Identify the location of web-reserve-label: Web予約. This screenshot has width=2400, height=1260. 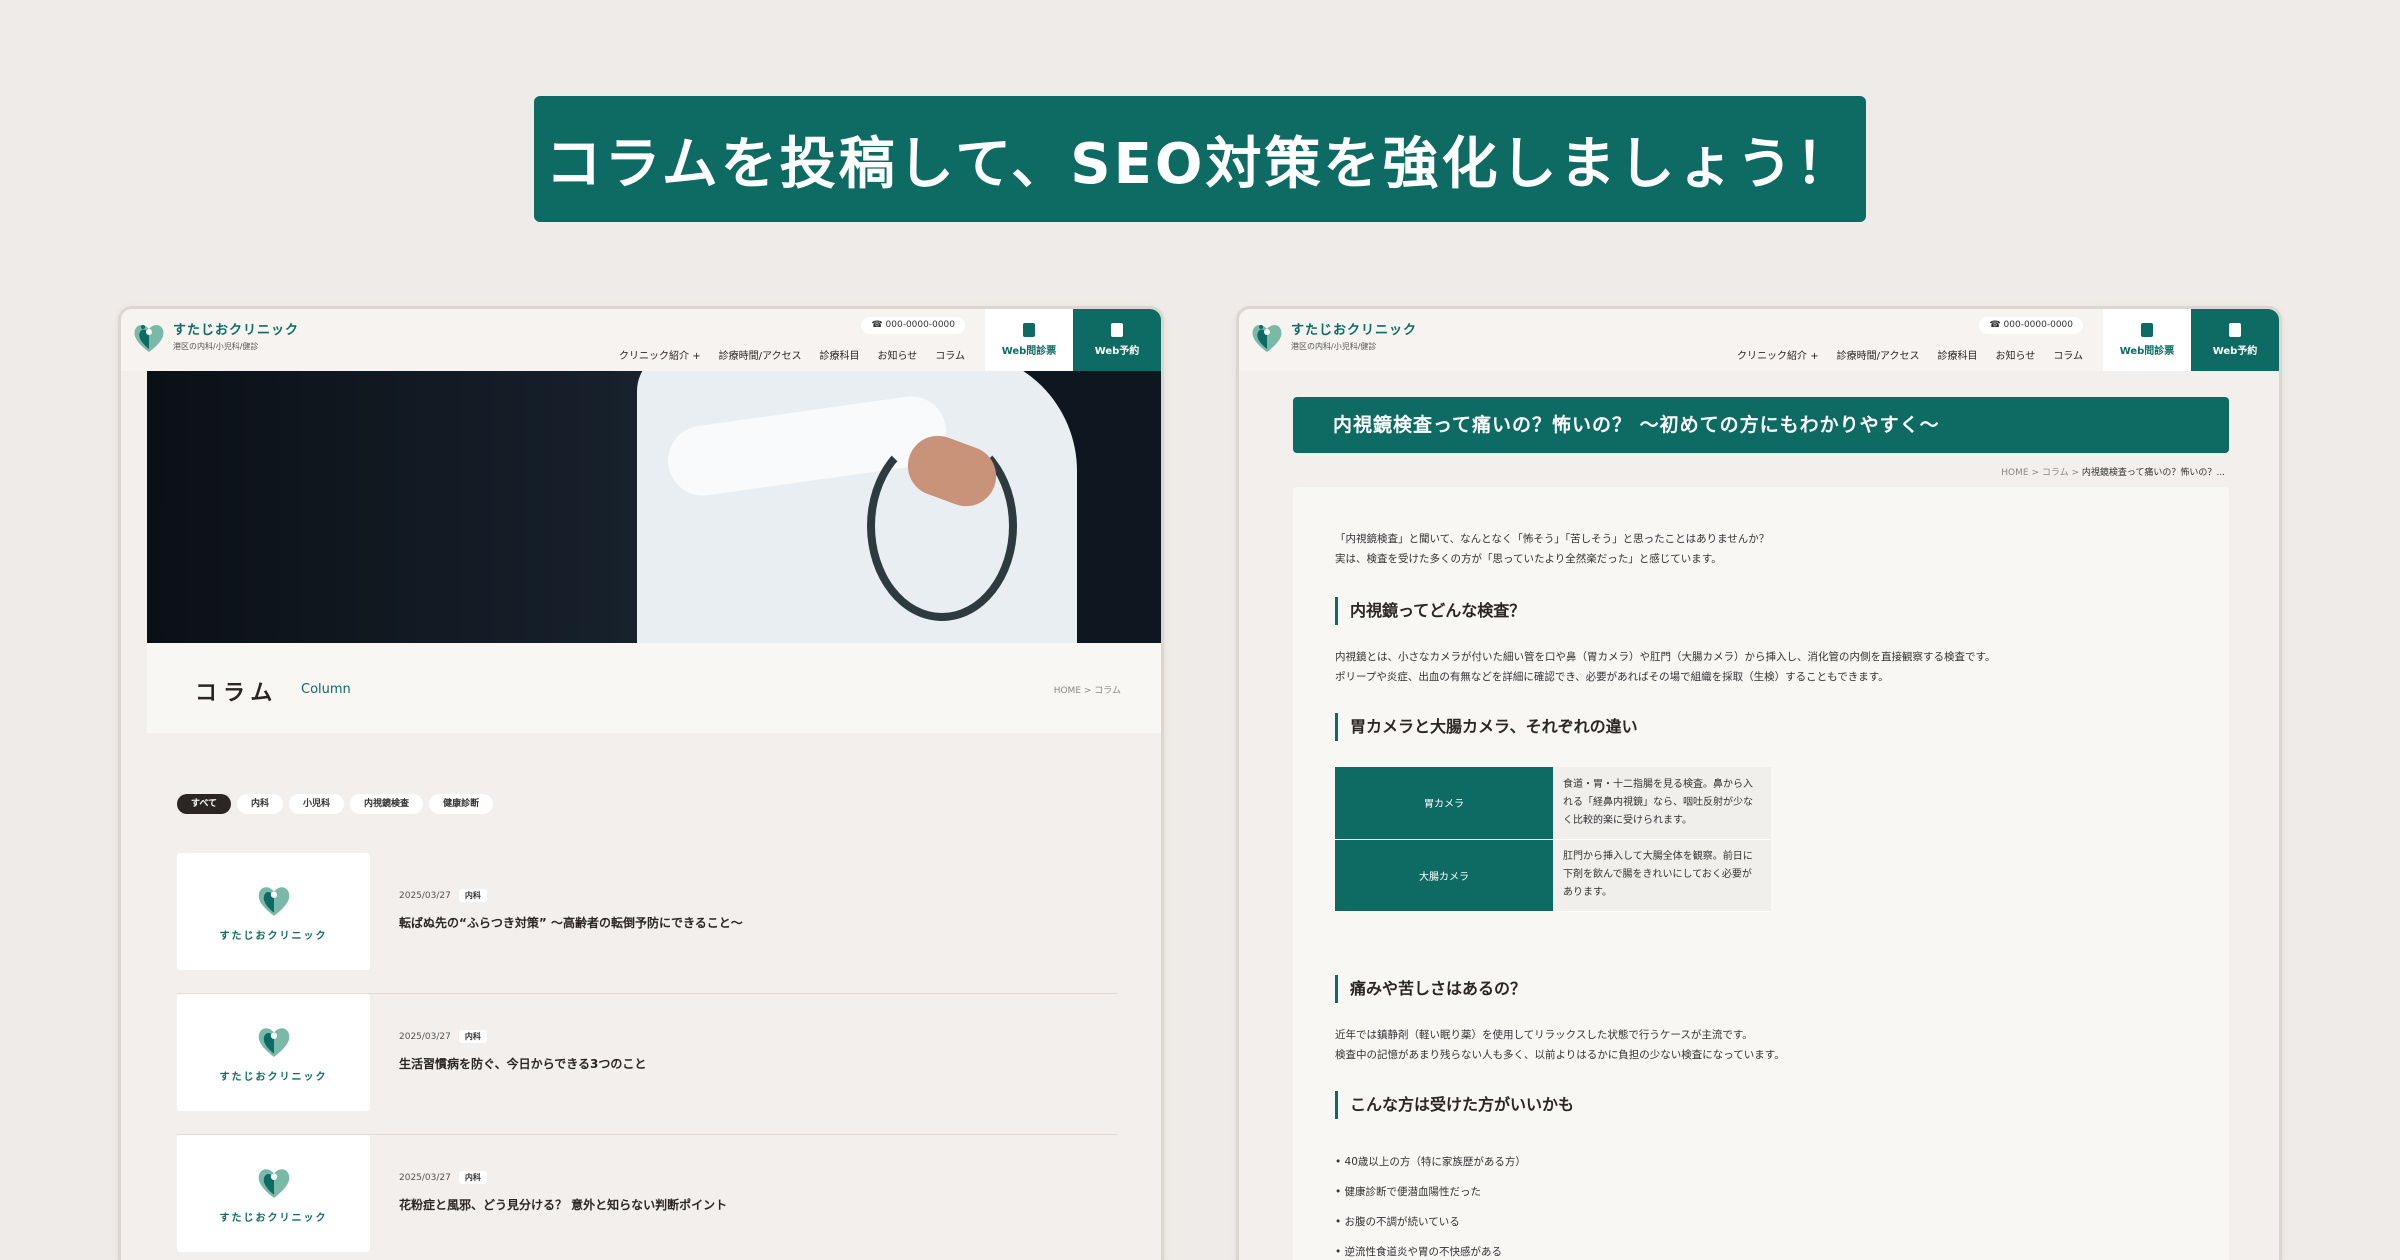
(1117, 351).